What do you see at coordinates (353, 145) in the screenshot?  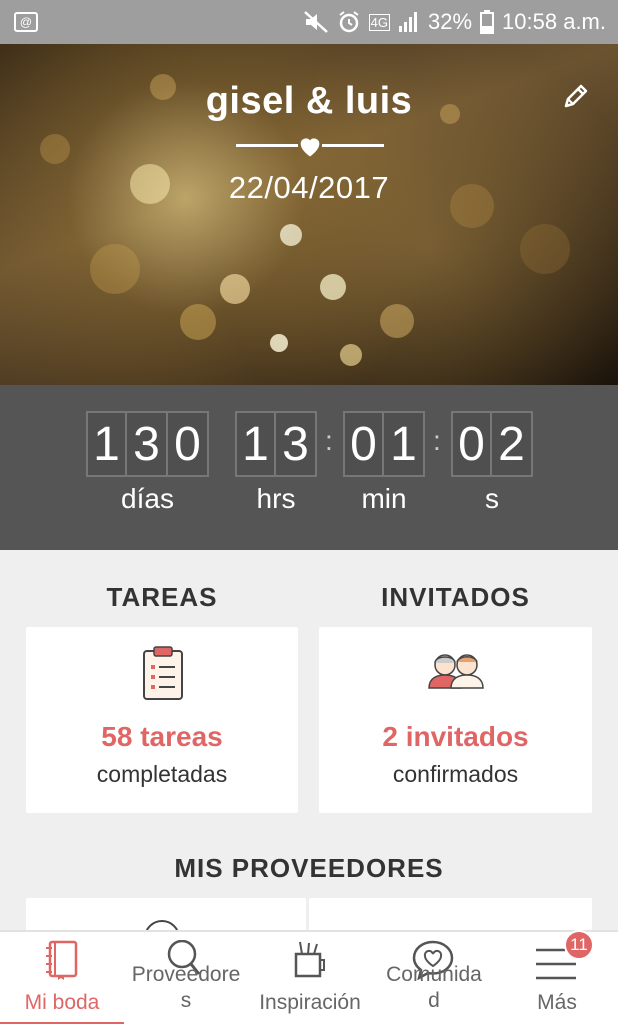 I see `divider-right` at bounding box center [353, 145].